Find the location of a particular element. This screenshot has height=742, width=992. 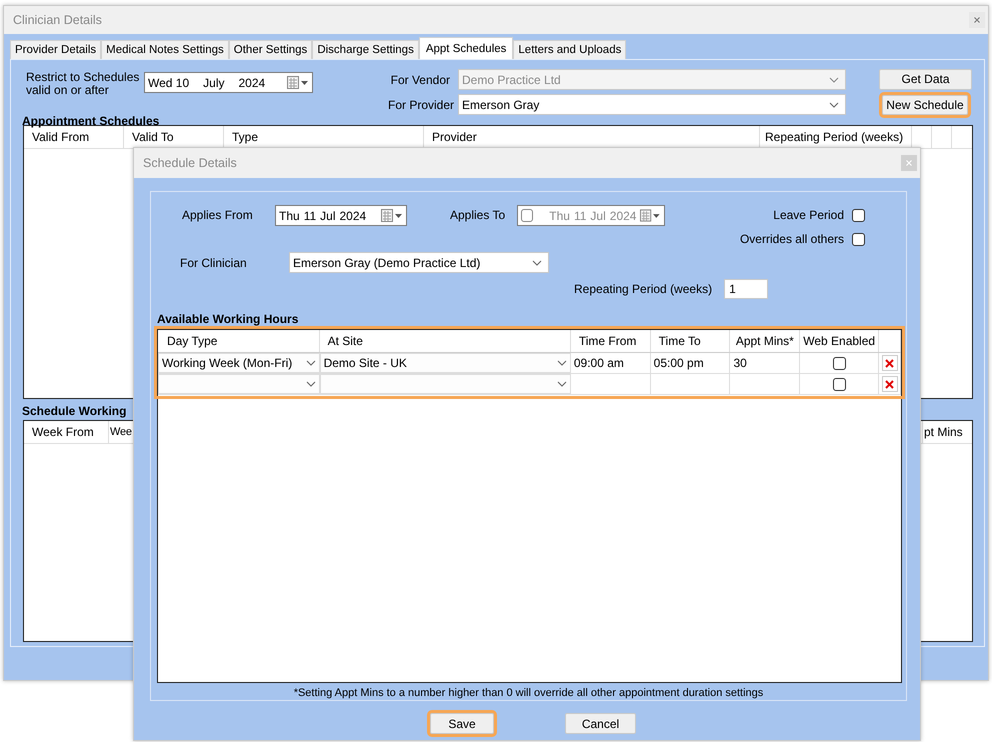

section-title: Schedule Working is located at coordinates (74, 411).